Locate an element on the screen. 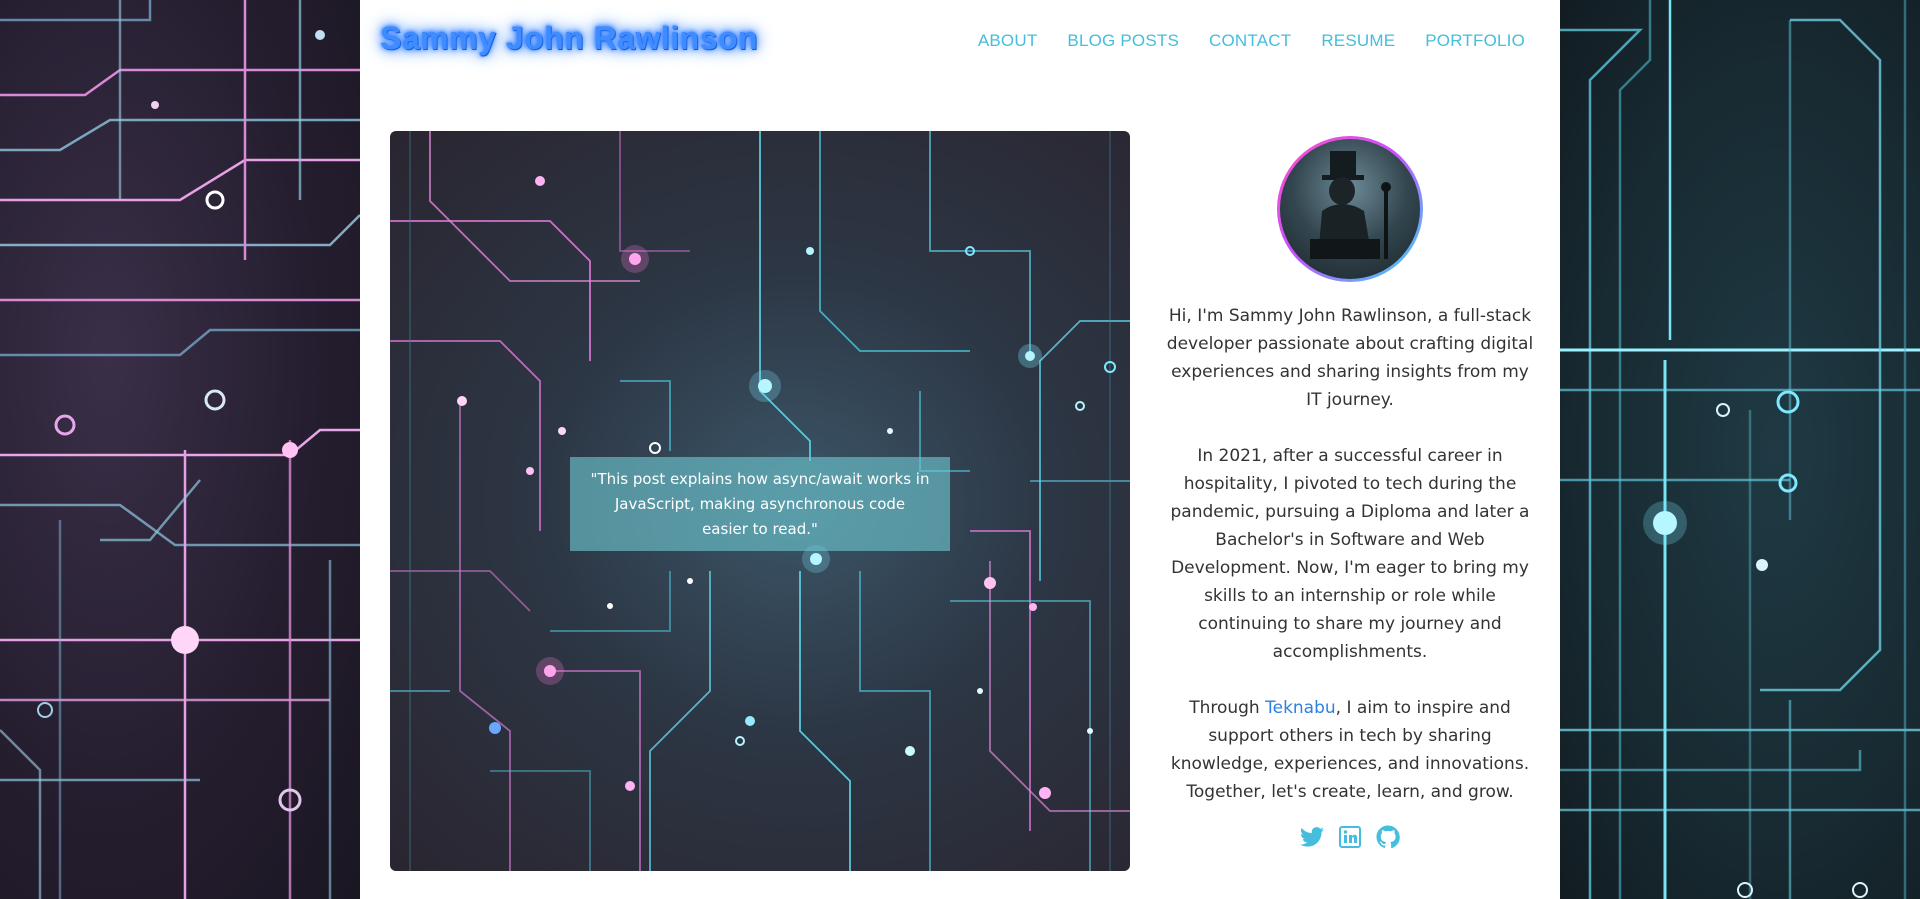 This screenshot has height=899, width=1920. avatar-image is located at coordinates (1350, 209).